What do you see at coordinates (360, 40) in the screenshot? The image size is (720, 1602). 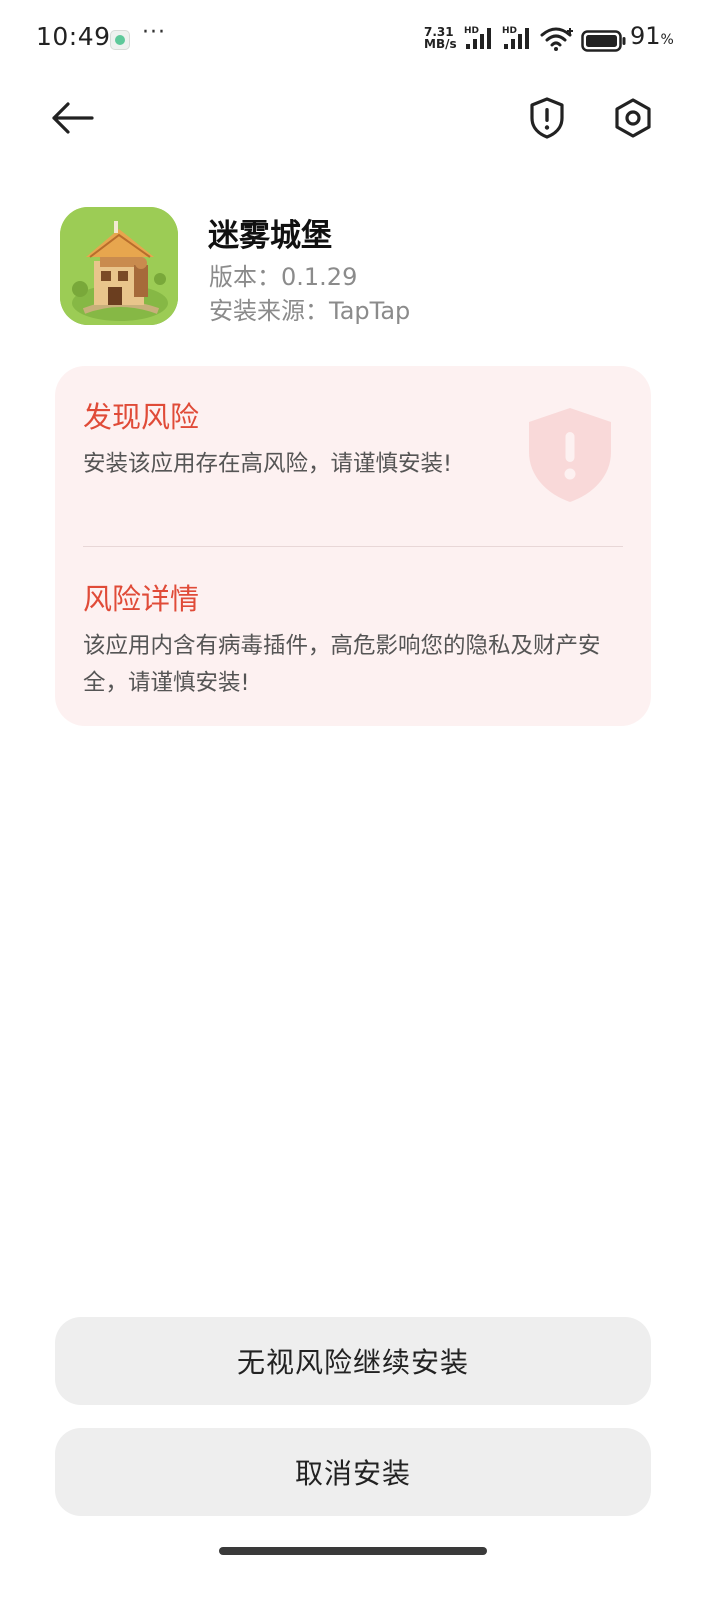 I see `status-bar: 10:49 ··· 7.31 MB/s HD HD 91%` at bounding box center [360, 40].